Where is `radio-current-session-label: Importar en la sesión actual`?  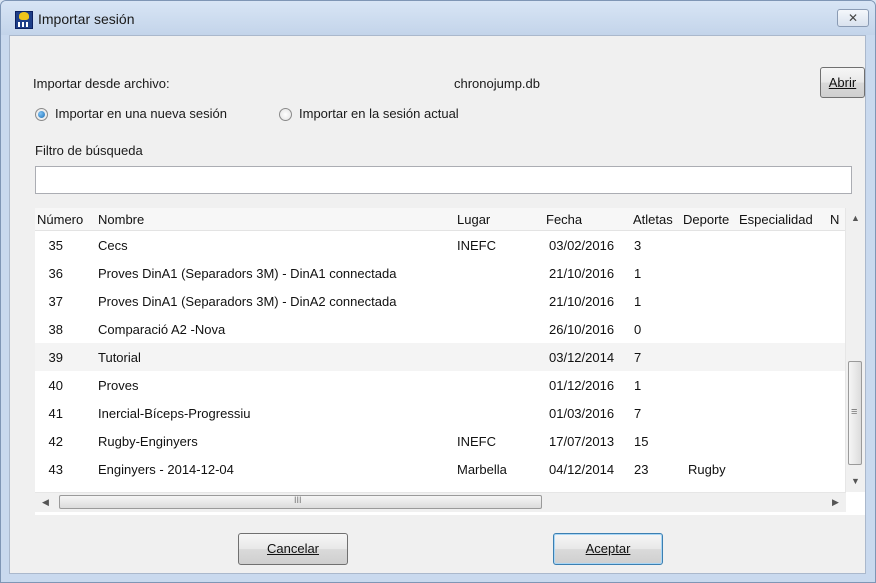
radio-current-session-label: Importar en la sesión actual is located at coordinates (379, 113).